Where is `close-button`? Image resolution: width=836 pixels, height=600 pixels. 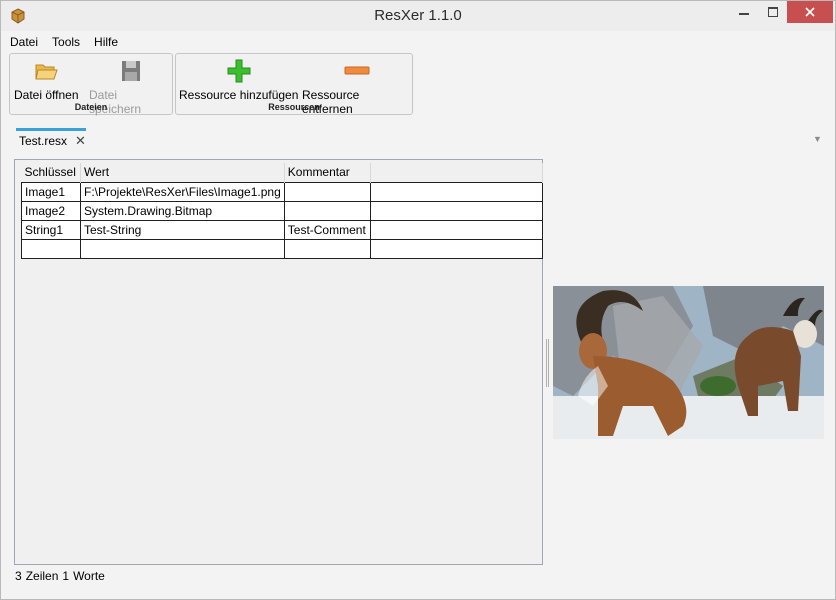 close-button is located at coordinates (810, 12).